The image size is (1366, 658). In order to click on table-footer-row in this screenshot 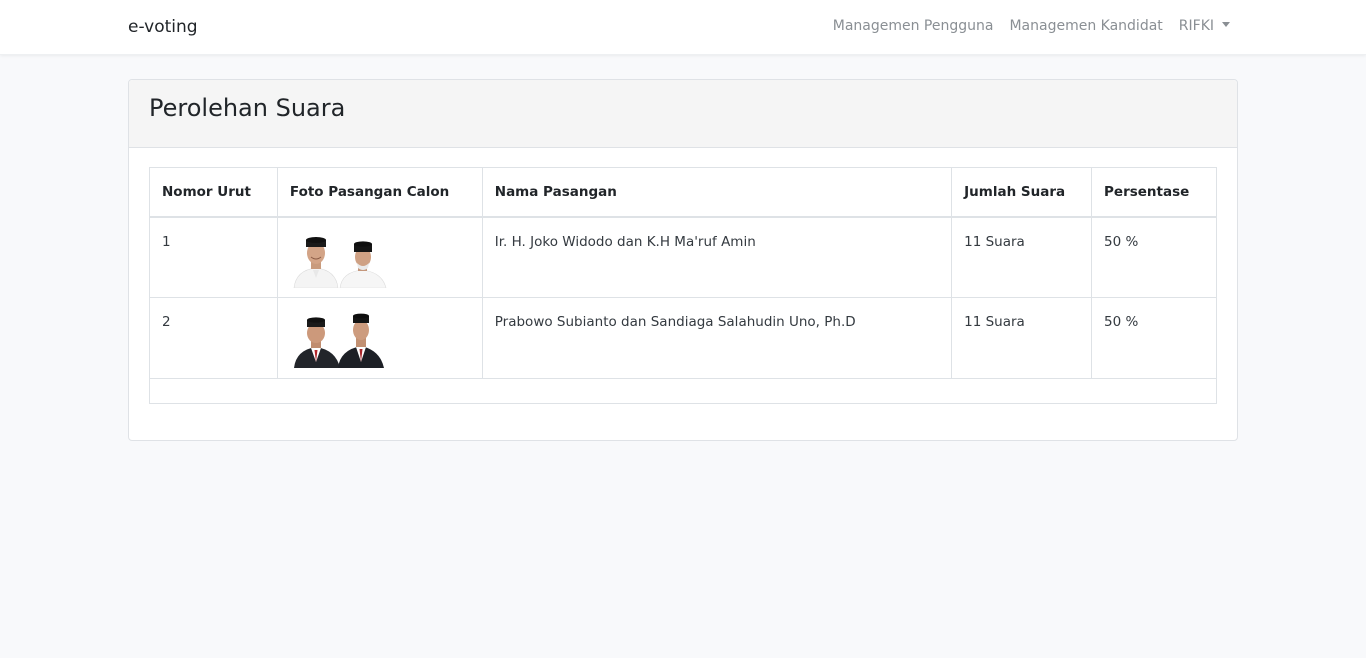, I will do `click(683, 391)`.